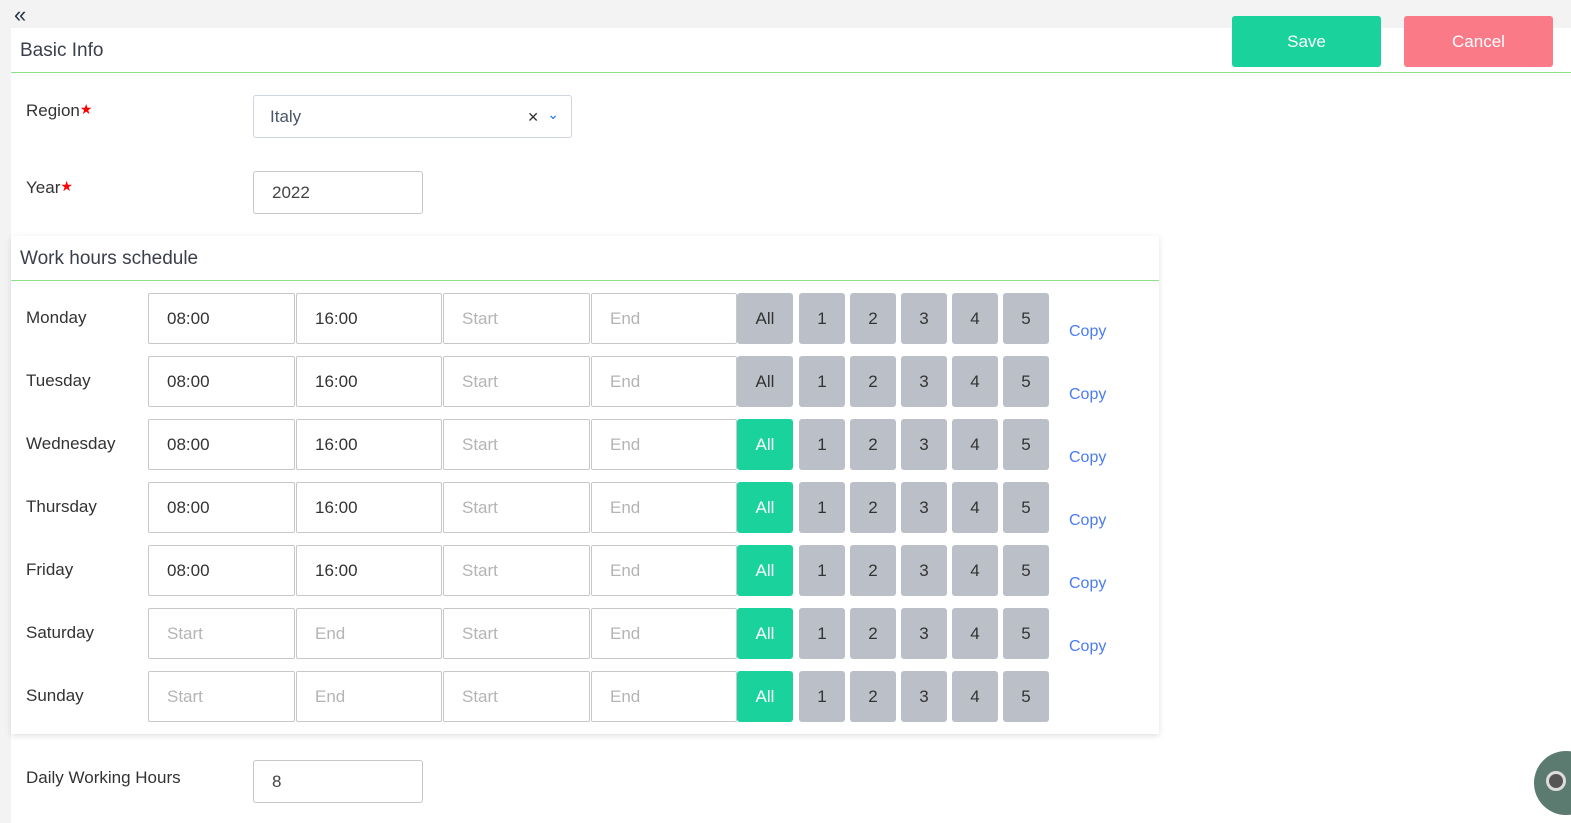 The width and height of the screenshot is (1571, 823). What do you see at coordinates (56, 317) in the screenshot?
I see `day-label: Monday` at bounding box center [56, 317].